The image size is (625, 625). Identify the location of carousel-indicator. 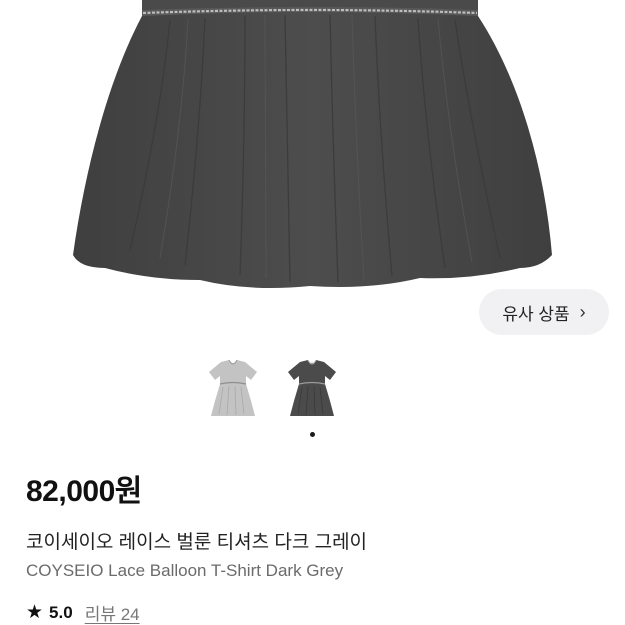
(312, 436).